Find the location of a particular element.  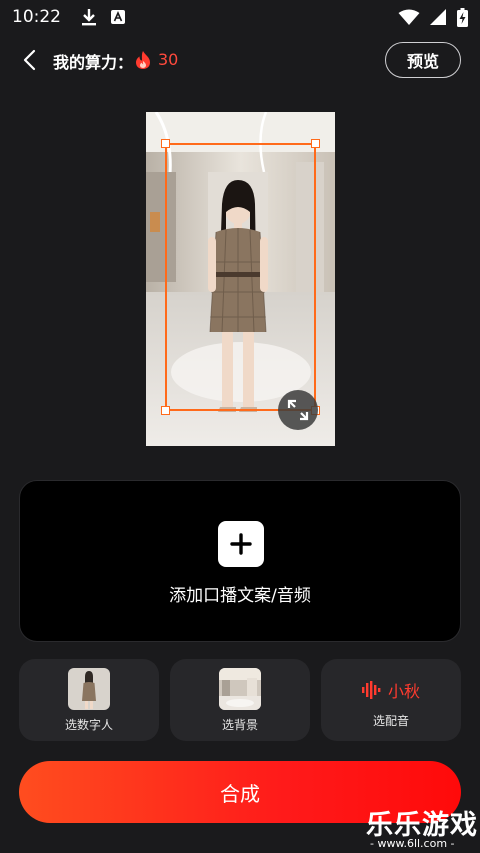

add-script-button is located at coordinates (241, 544).